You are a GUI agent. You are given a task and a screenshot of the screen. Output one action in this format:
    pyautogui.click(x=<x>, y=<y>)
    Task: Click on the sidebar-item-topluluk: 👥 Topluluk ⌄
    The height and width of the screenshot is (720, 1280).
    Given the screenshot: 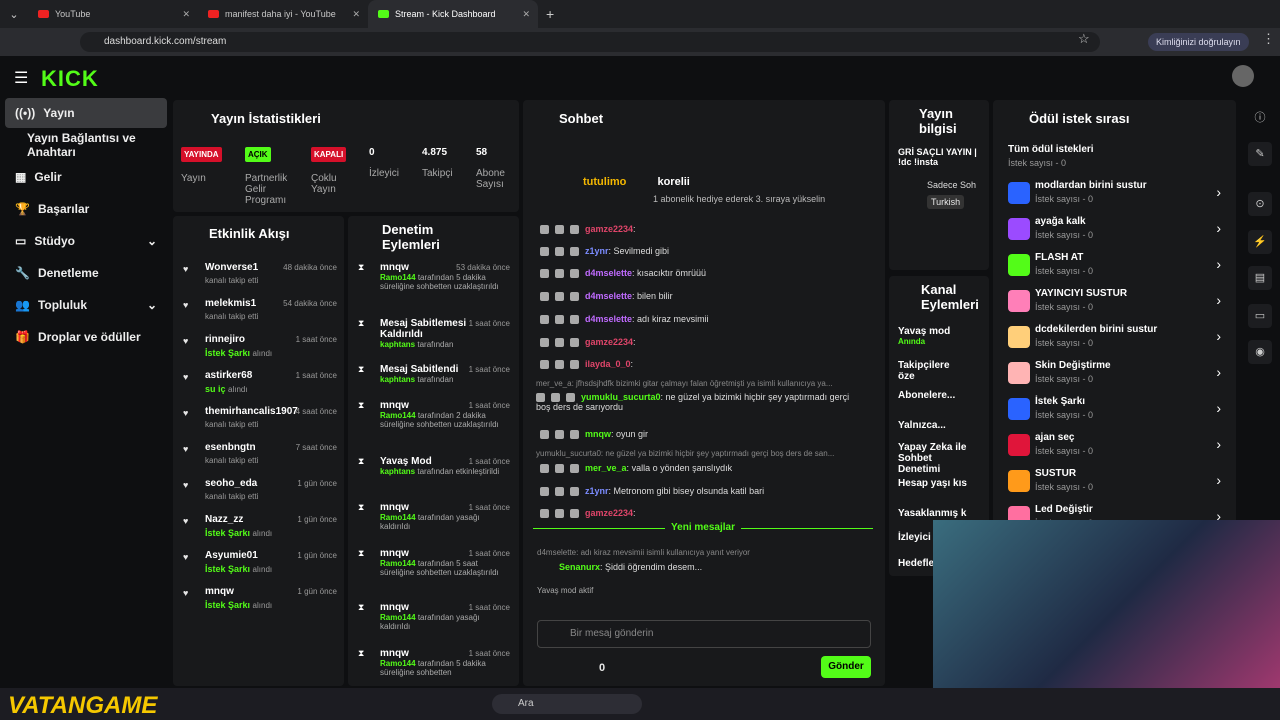 What is the action you would take?
    pyautogui.click(x=86, y=305)
    